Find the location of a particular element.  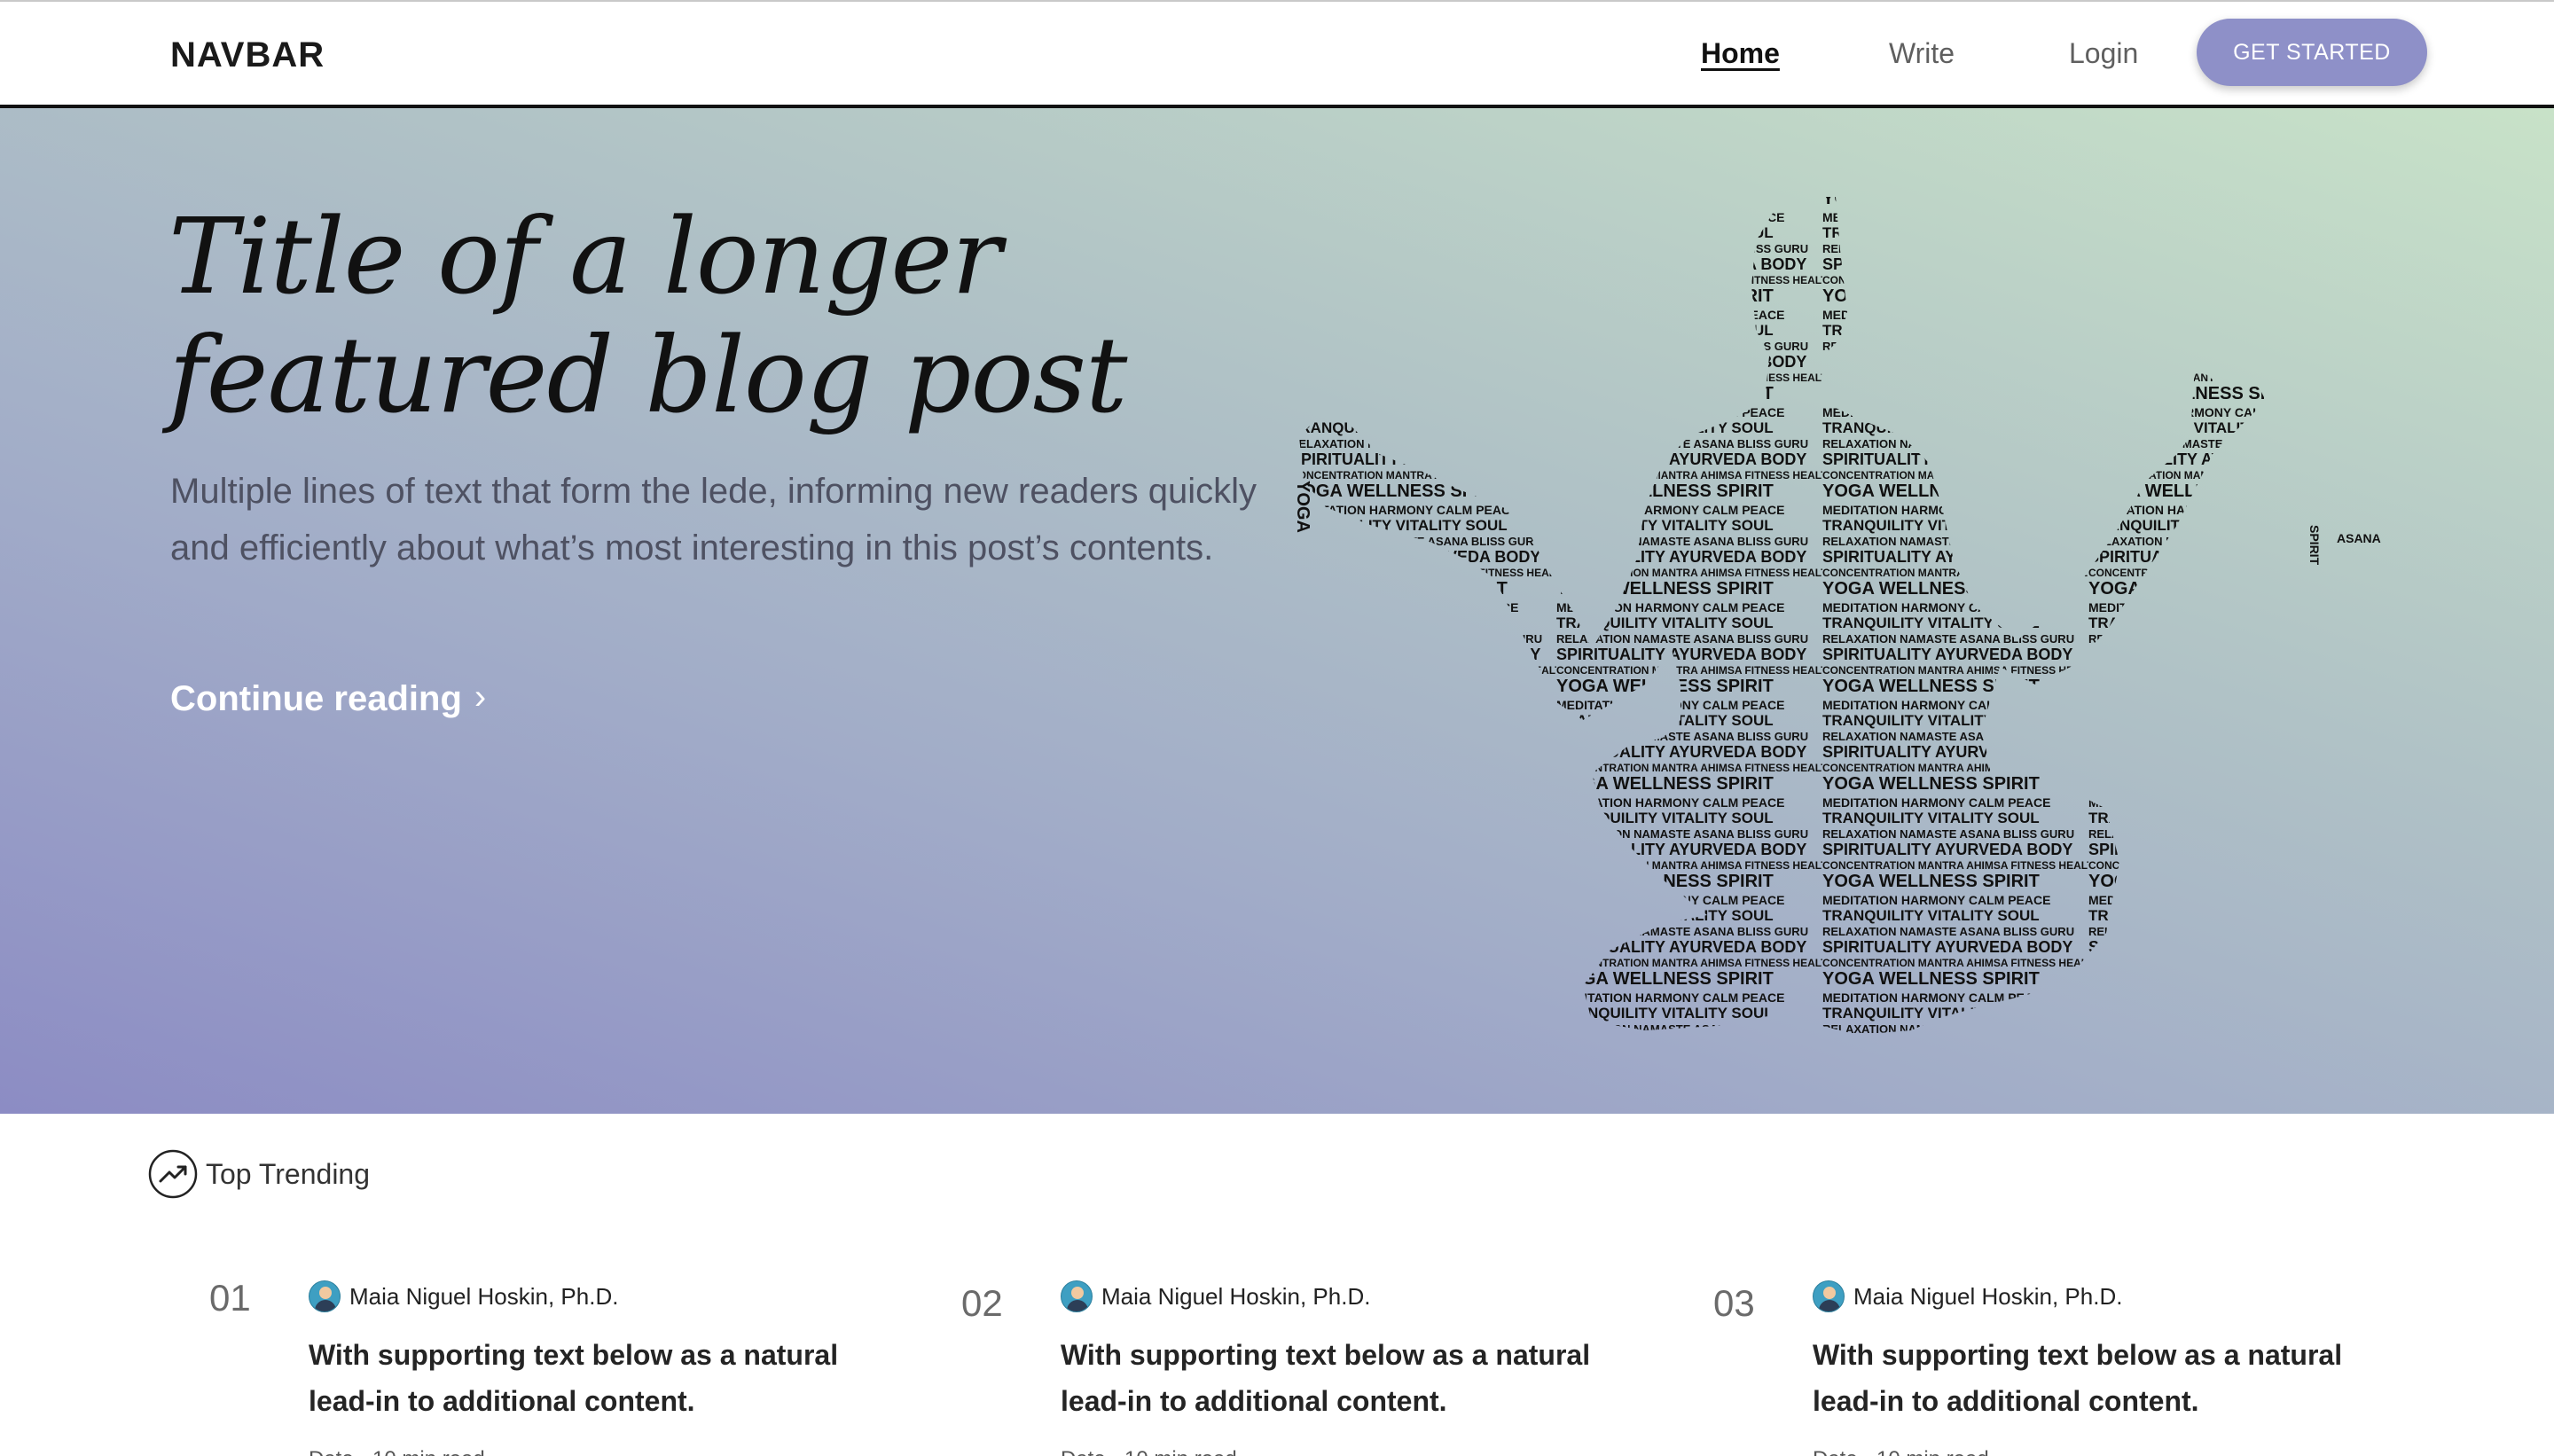

svg-text: ASANA is located at coordinates (2359, 538).